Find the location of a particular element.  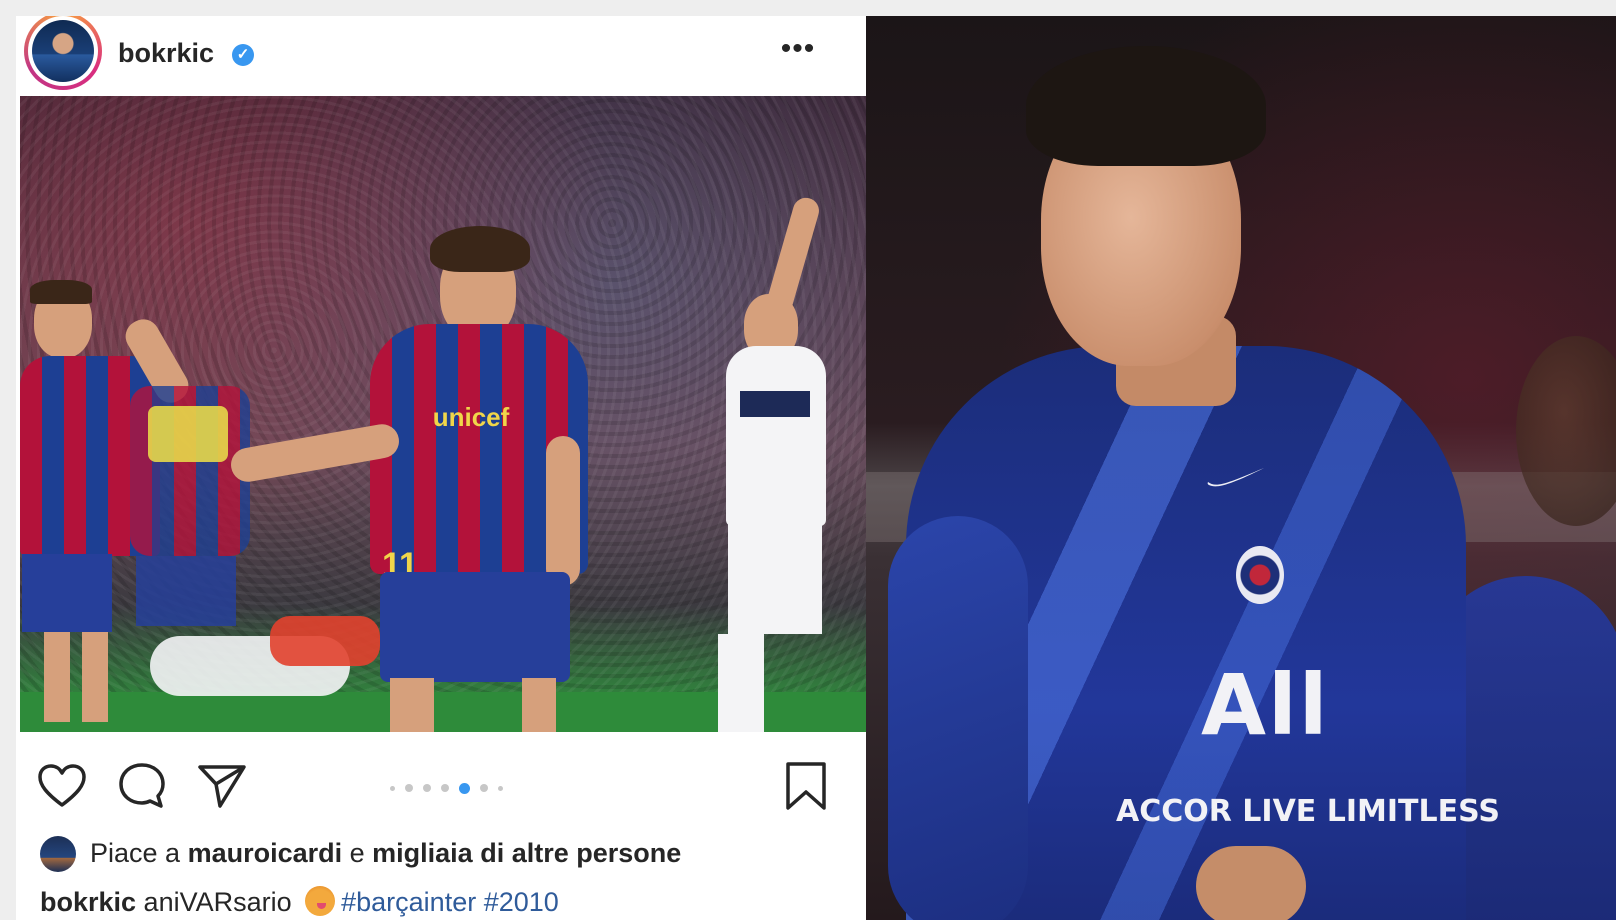

post-header: bokrkic ✓ ••• is located at coordinates (441, 56).